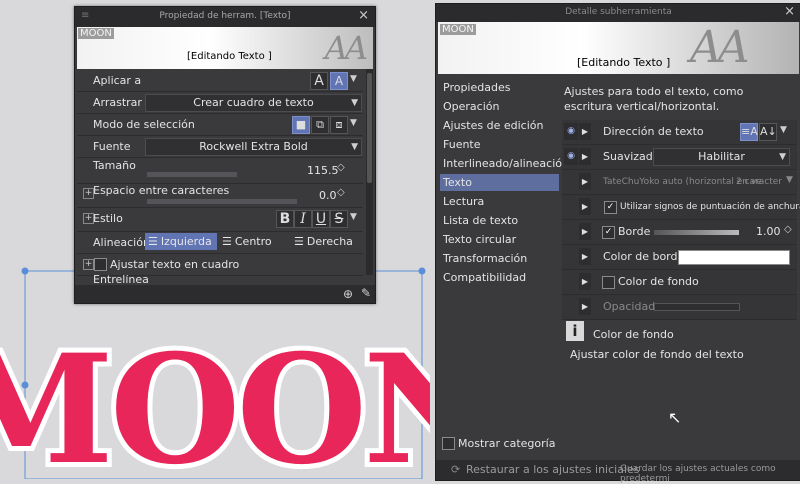  I want to click on category-operation: Operación, so click(501, 106).